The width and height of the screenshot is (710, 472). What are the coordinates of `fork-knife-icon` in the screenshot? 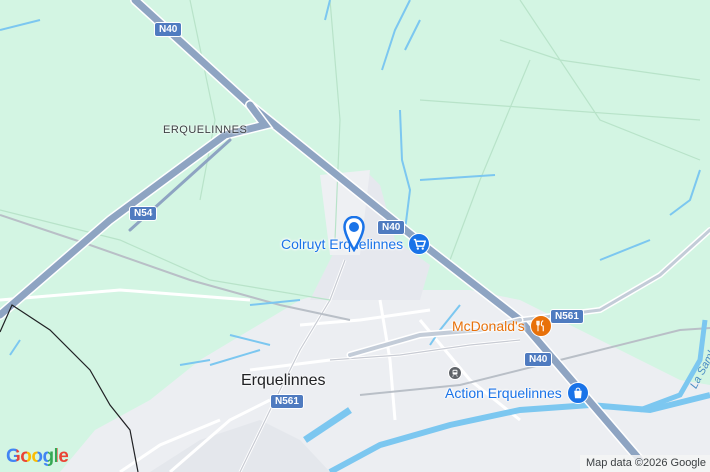 It's located at (540, 326).